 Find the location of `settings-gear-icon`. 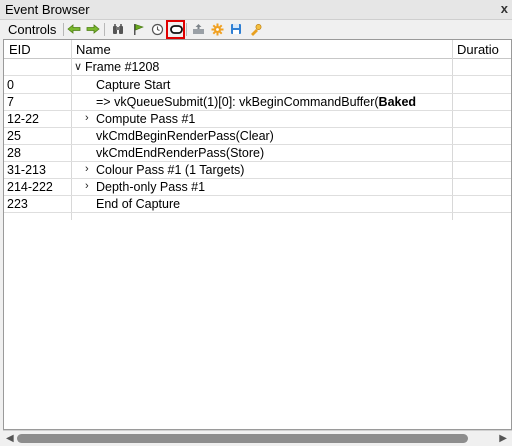

settings-gear-icon is located at coordinates (217, 29).